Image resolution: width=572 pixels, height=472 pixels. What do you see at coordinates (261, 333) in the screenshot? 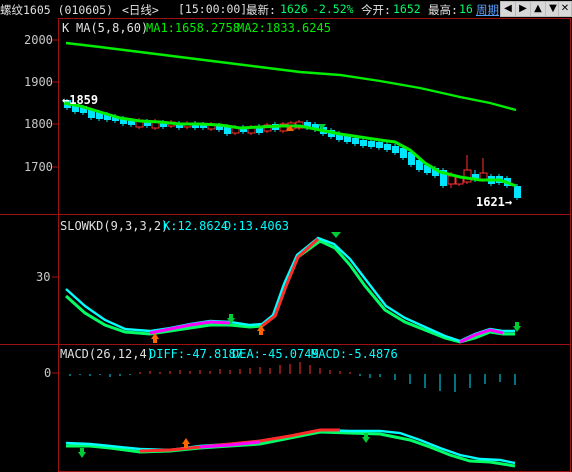
I see `kd-buy-arrow-2-stem` at bounding box center [261, 333].